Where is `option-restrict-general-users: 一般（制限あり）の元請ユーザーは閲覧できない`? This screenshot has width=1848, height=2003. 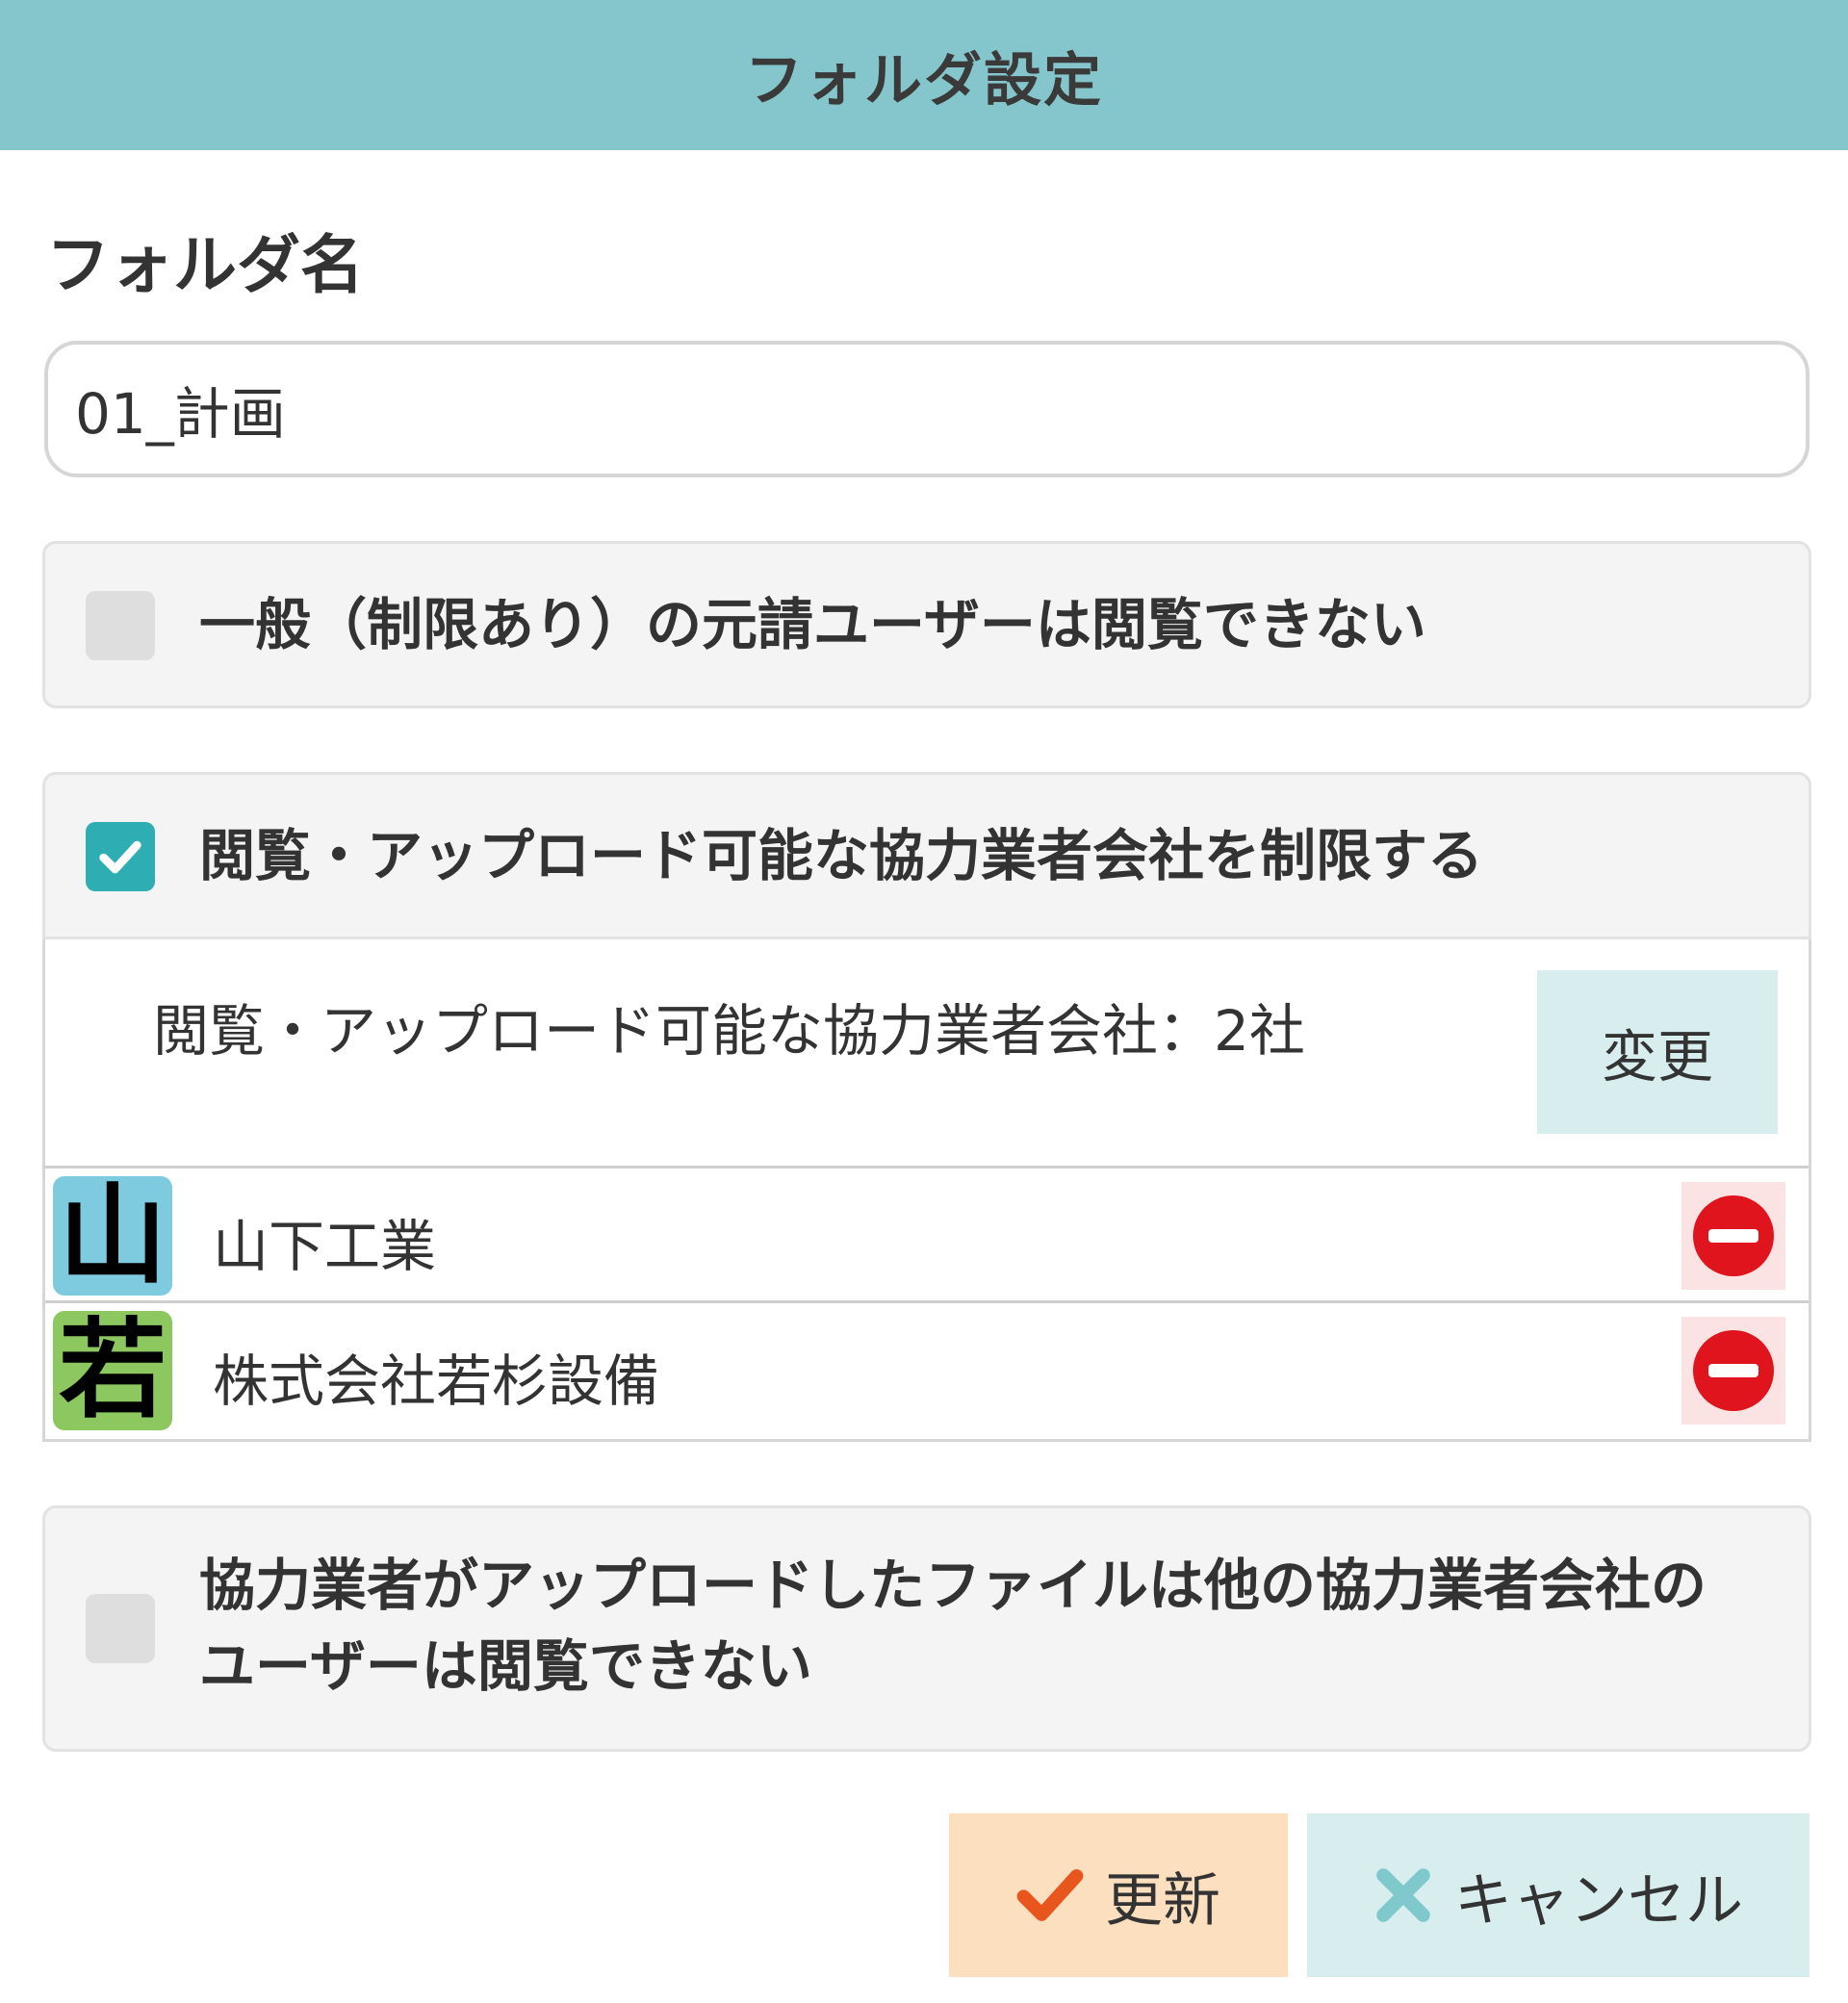
option-restrict-general-users: 一般（制限あり）の元請ユーザーは閲覧できない is located at coordinates (926, 624).